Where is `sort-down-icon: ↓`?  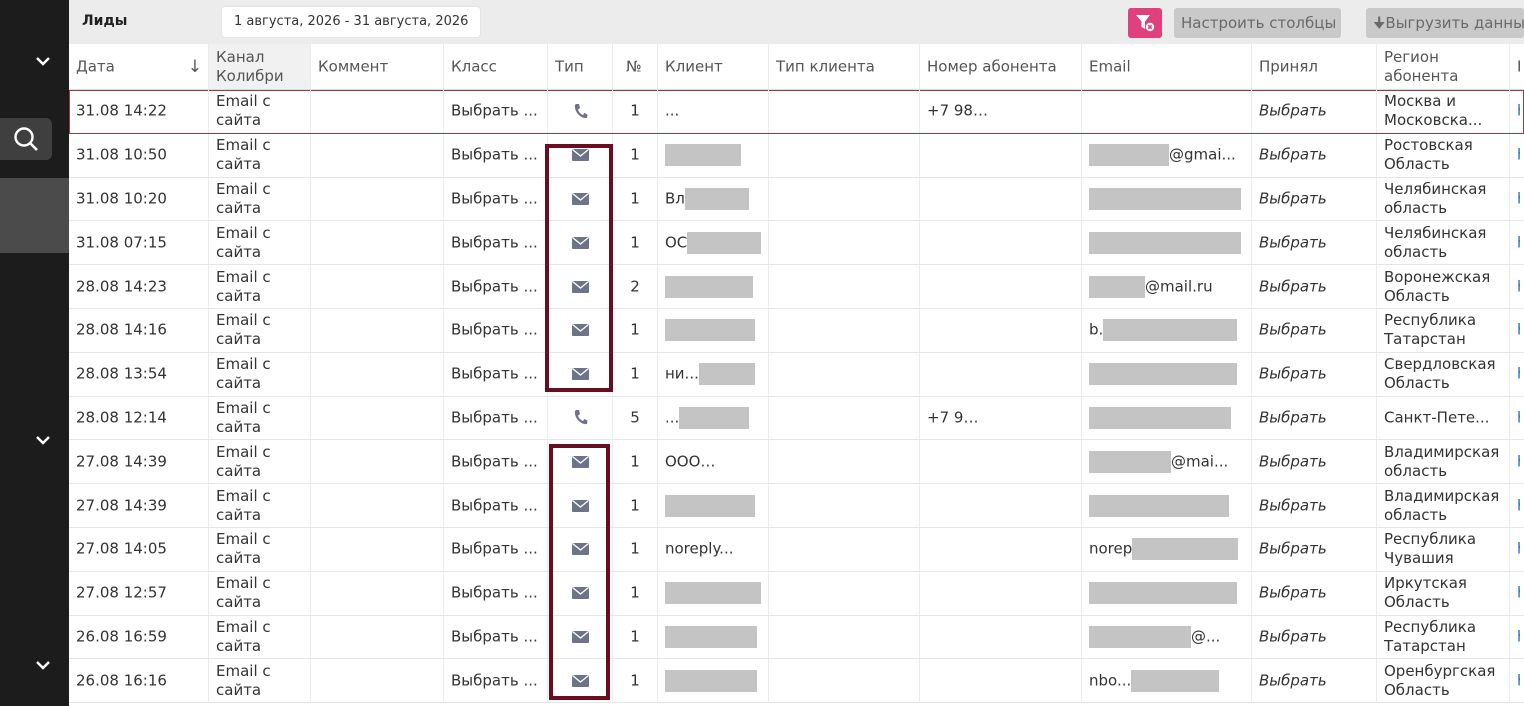
sort-down-icon: ↓ is located at coordinates (195, 67).